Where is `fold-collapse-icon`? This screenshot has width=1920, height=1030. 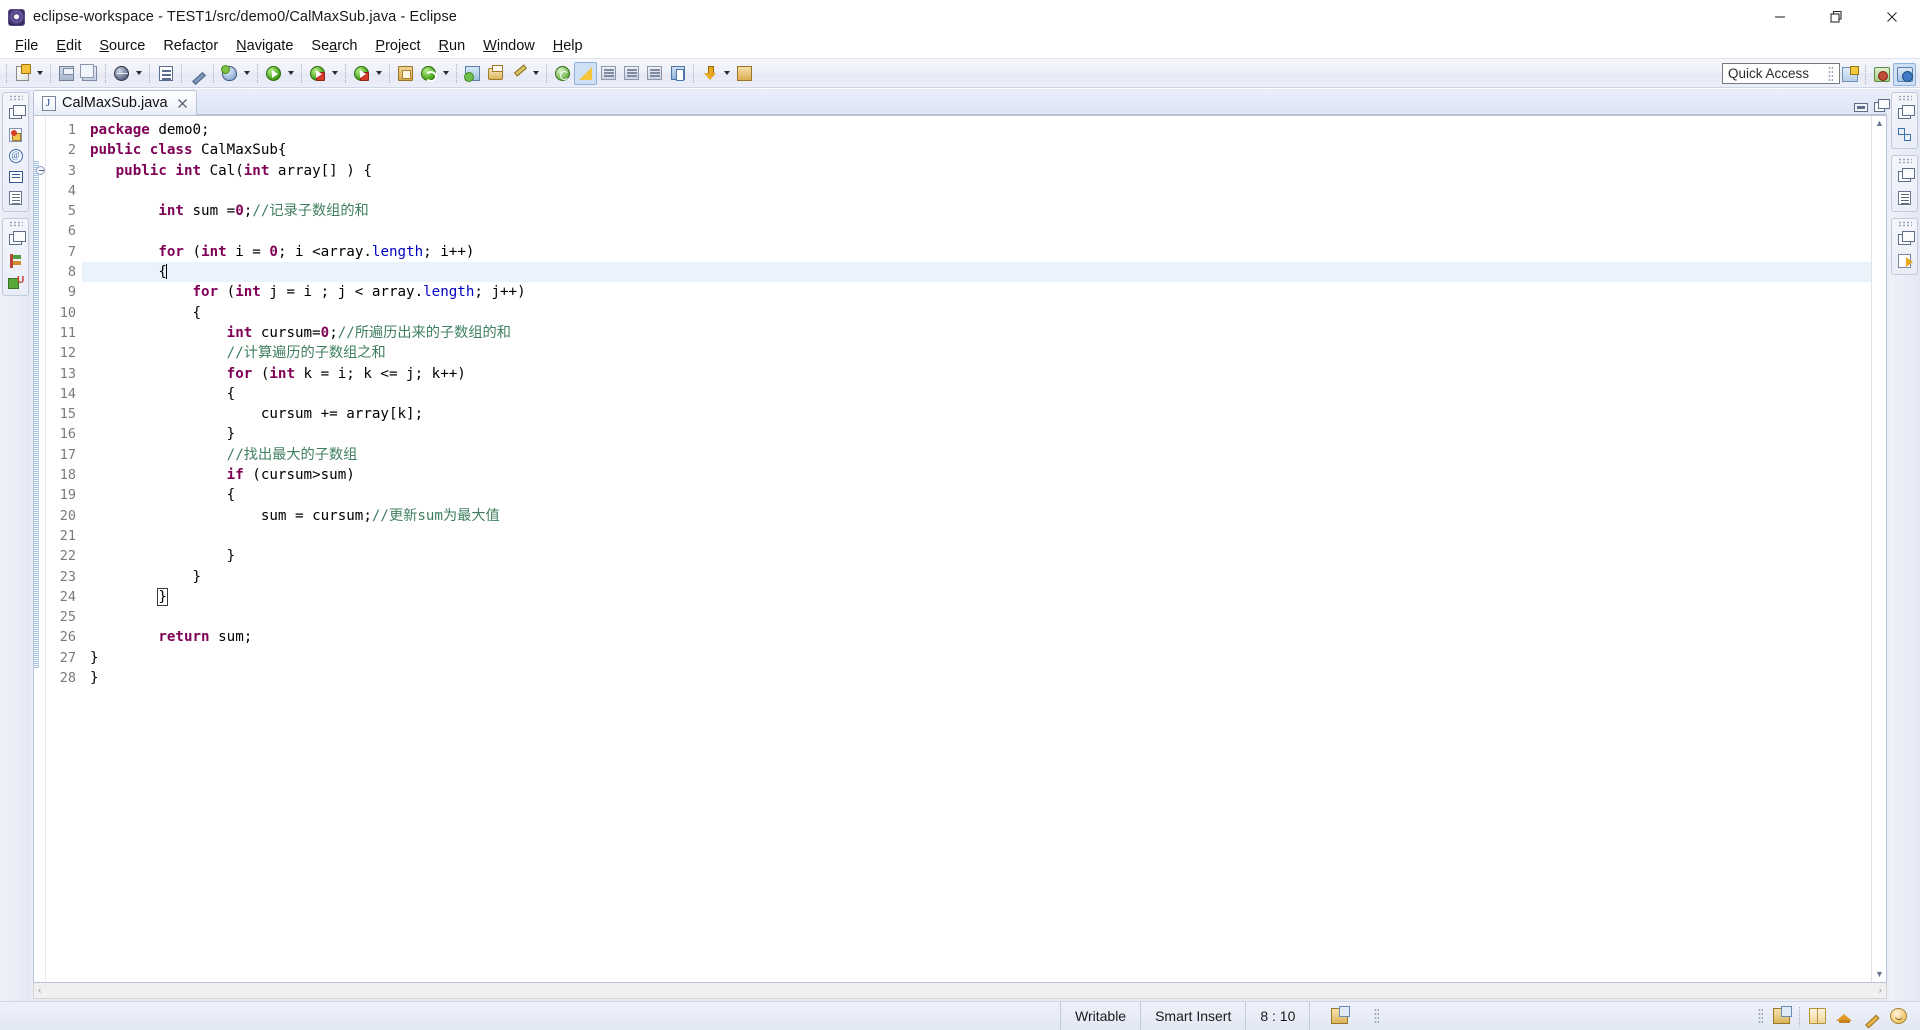
fold-collapse-icon is located at coordinates (40, 170).